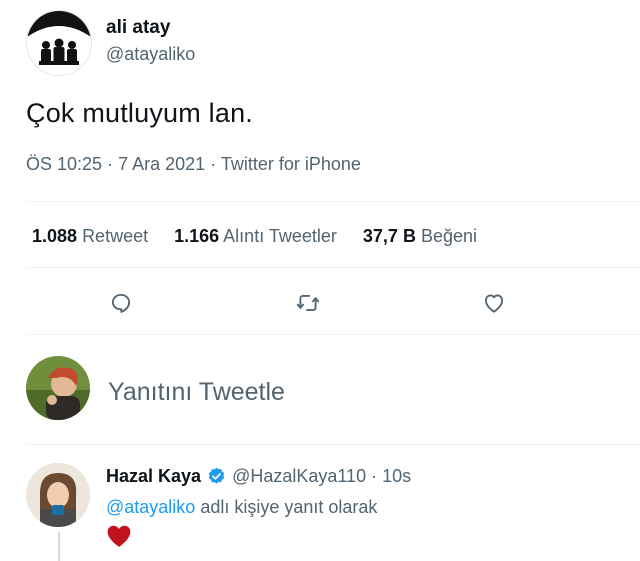 The image size is (640, 561). What do you see at coordinates (197, 236) in the screenshot?
I see `quote-count: 1.166` at bounding box center [197, 236].